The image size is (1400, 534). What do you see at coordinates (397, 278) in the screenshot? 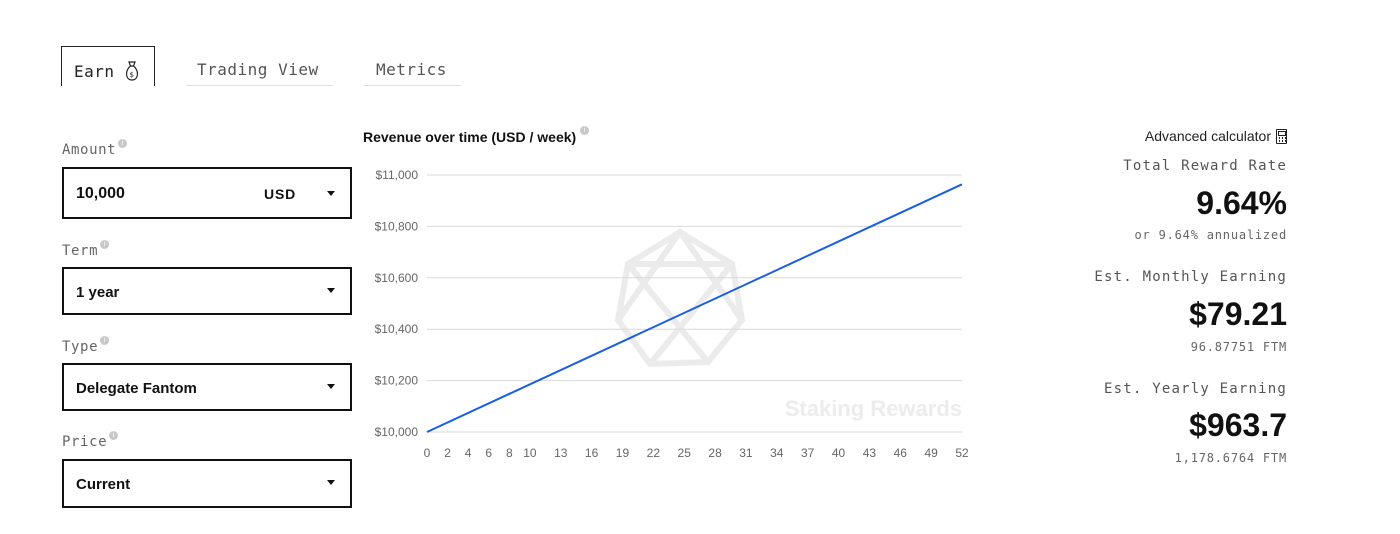
I see `y-tick-label: $10,600` at bounding box center [397, 278].